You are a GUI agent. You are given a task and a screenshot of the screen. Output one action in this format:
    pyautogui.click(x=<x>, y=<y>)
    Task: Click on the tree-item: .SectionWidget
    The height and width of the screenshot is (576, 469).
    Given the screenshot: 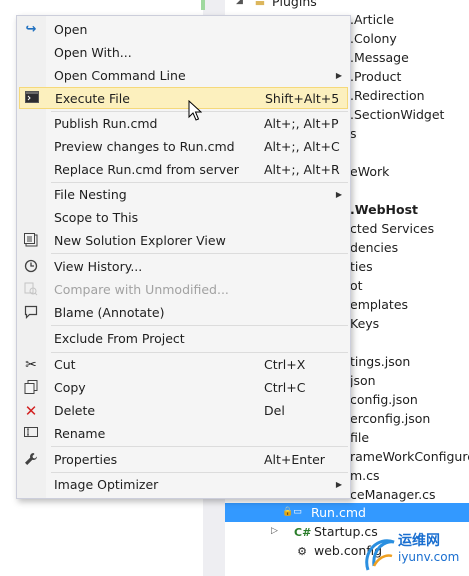 What is the action you would take?
    pyautogui.click(x=397, y=114)
    